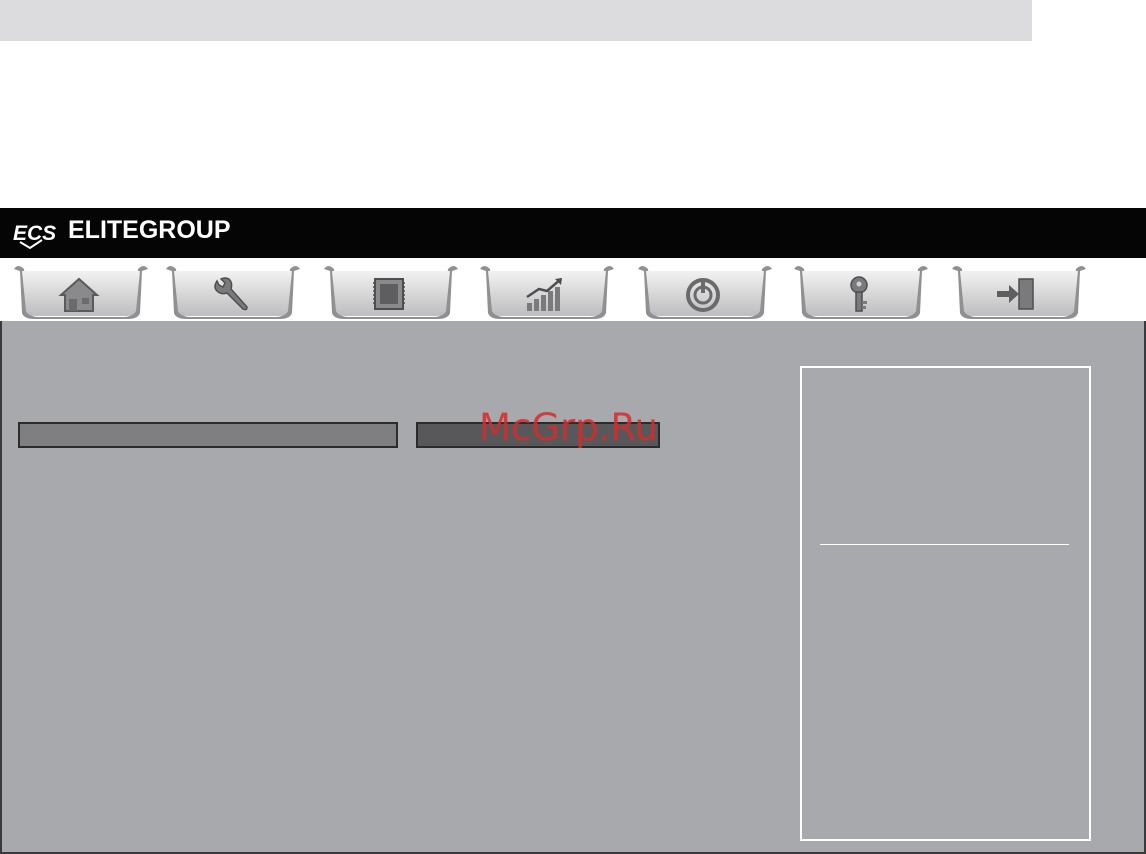 Image resolution: width=1146 pixels, height=854 pixels. I want to click on brand-name: ELITEGROUP, so click(149, 230).